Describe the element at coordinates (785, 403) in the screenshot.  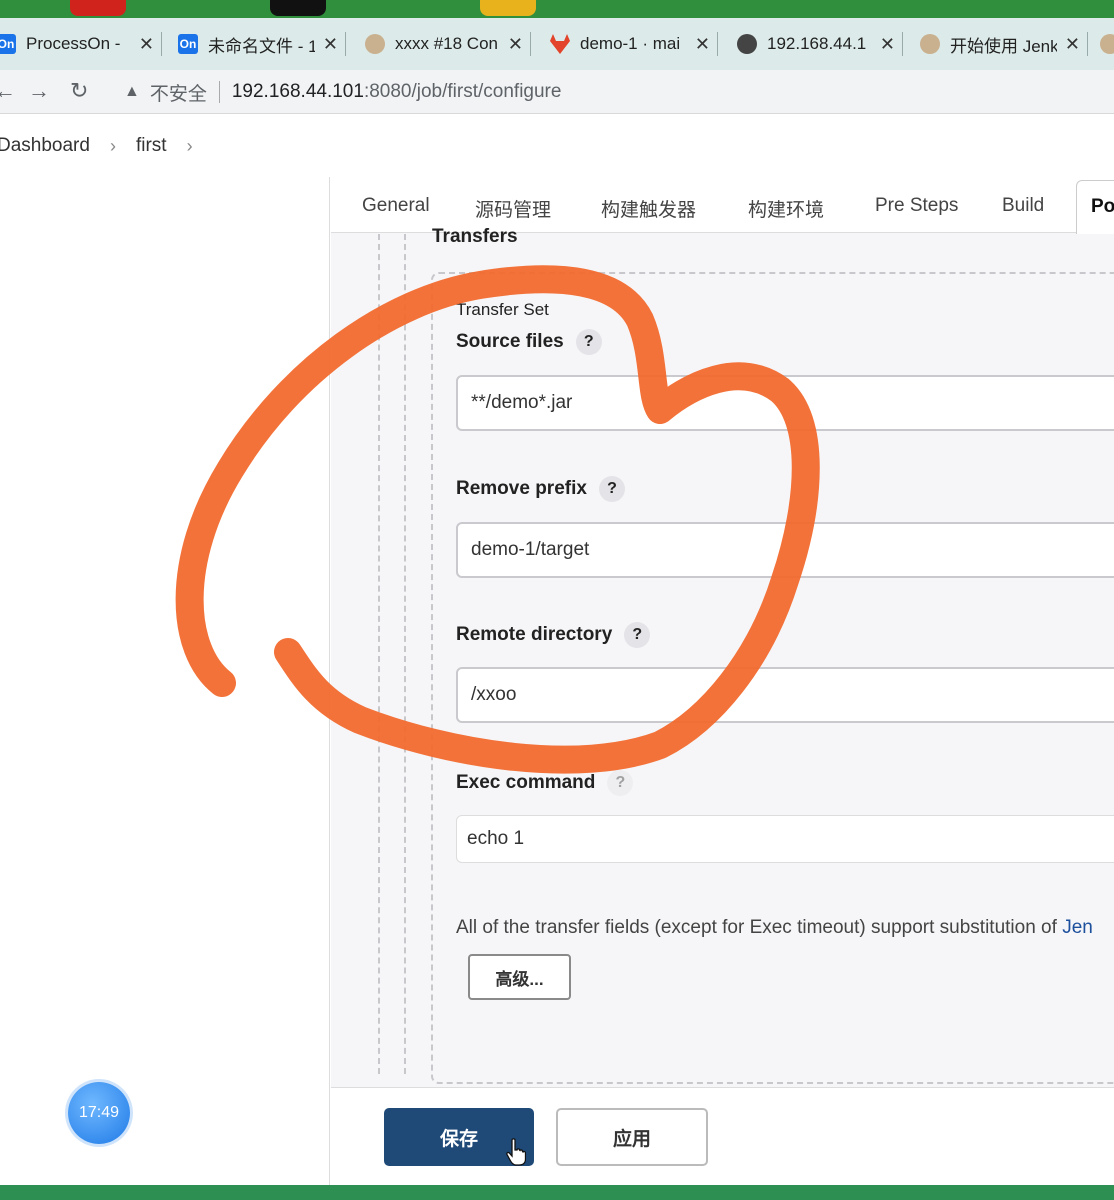
I see `source-files-input: **/demo*.jar` at that location.